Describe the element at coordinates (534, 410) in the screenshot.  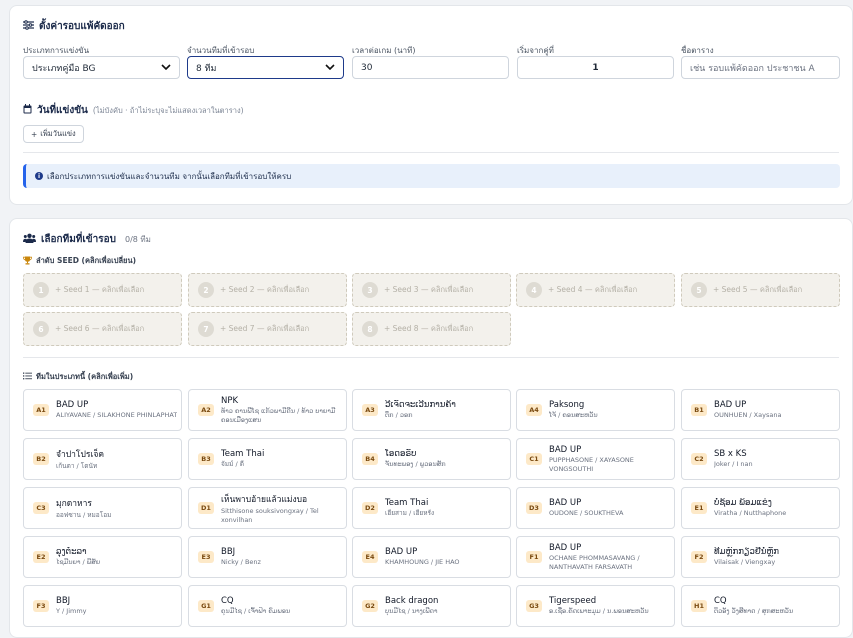
I see `team-code-badge: A4` at that location.